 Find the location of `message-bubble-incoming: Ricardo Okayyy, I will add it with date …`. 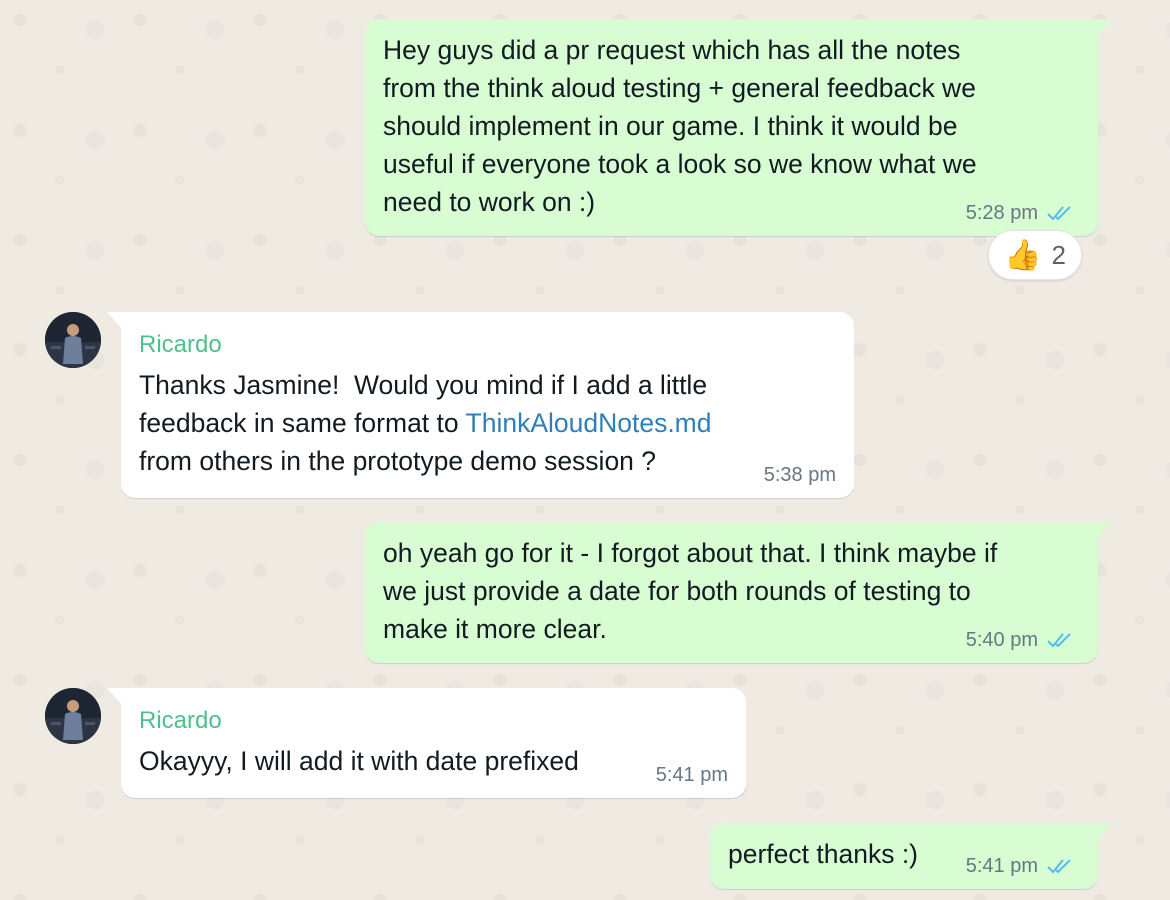

message-bubble-incoming: Ricardo Okayyy, I will add it with date … is located at coordinates (426, 743).